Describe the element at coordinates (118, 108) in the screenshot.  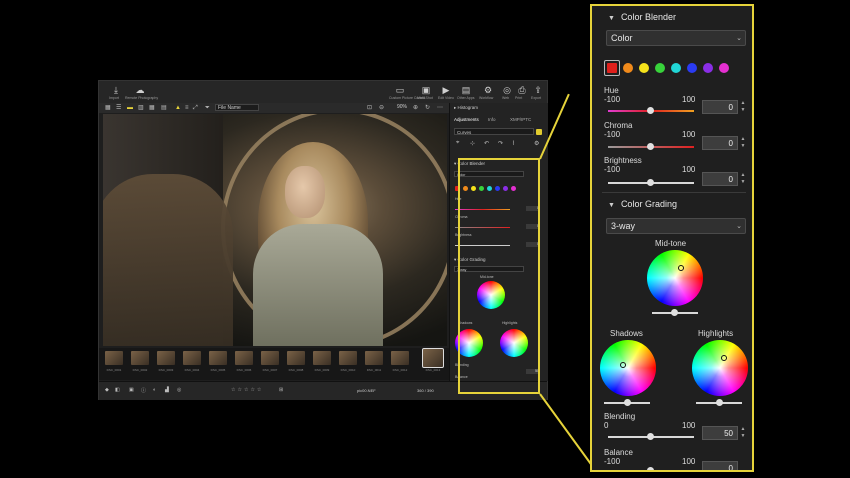
I see `list-view-icon: ☰` at that location.